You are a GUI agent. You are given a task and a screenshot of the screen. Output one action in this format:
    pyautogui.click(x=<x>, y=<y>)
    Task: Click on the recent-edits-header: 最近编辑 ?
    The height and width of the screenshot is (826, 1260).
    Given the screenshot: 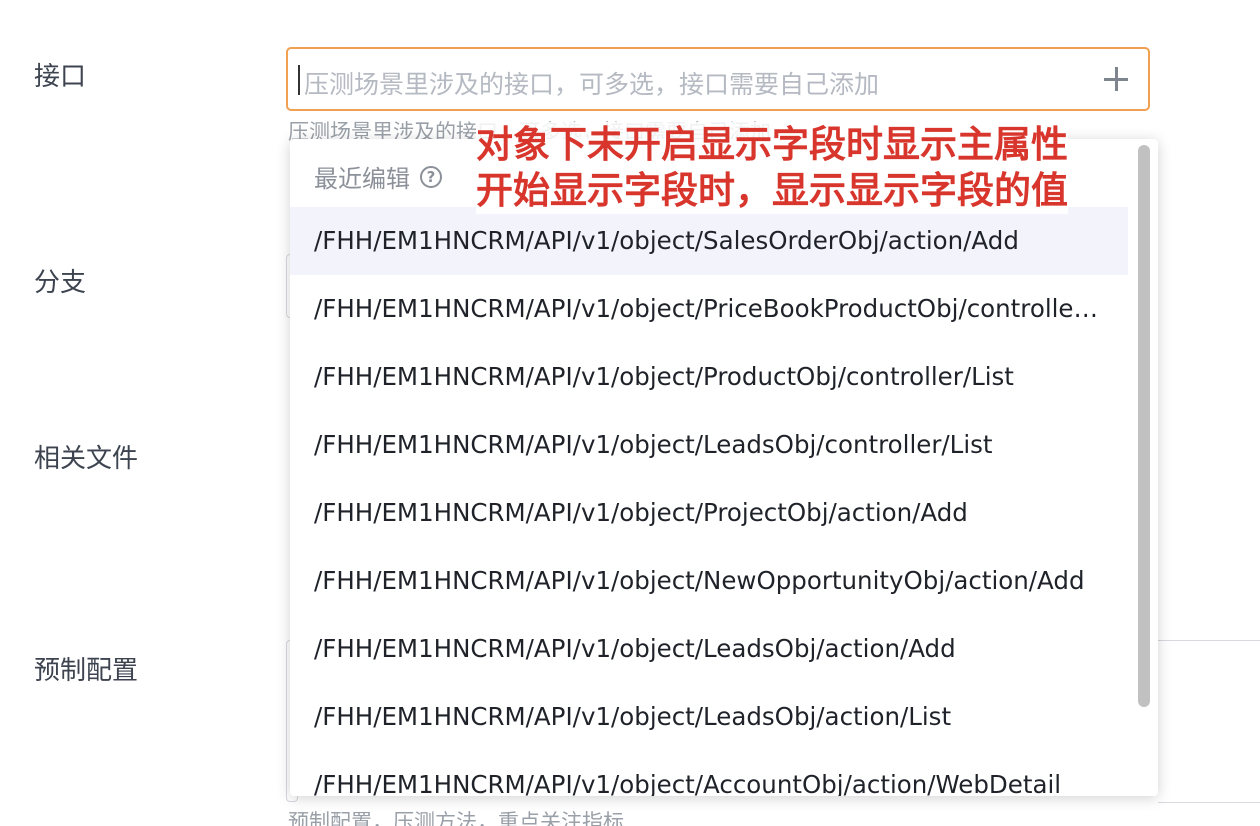 What is the action you would take?
    pyautogui.click(x=378, y=176)
    